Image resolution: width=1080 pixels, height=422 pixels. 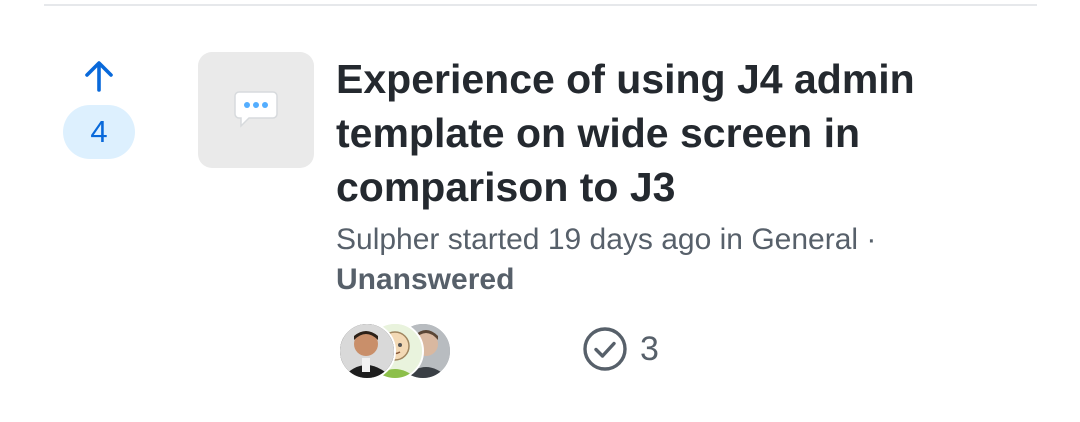 What do you see at coordinates (629, 239) in the screenshot?
I see `time-ago: 19 days ago` at bounding box center [629, 239].